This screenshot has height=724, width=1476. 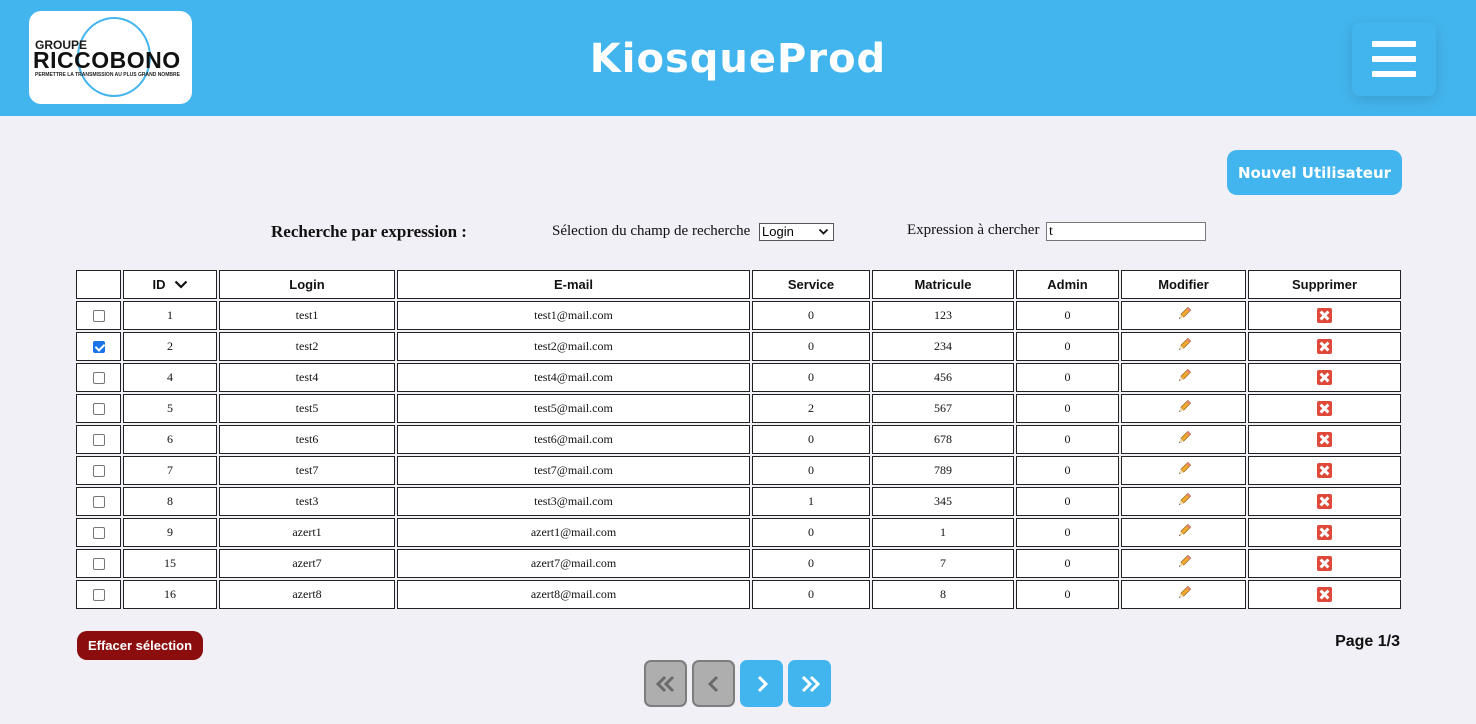 What do you see at coordinates (778, 231) in the screenshot?
I see `search-field-value: Login` at bounding box center [778, 231].